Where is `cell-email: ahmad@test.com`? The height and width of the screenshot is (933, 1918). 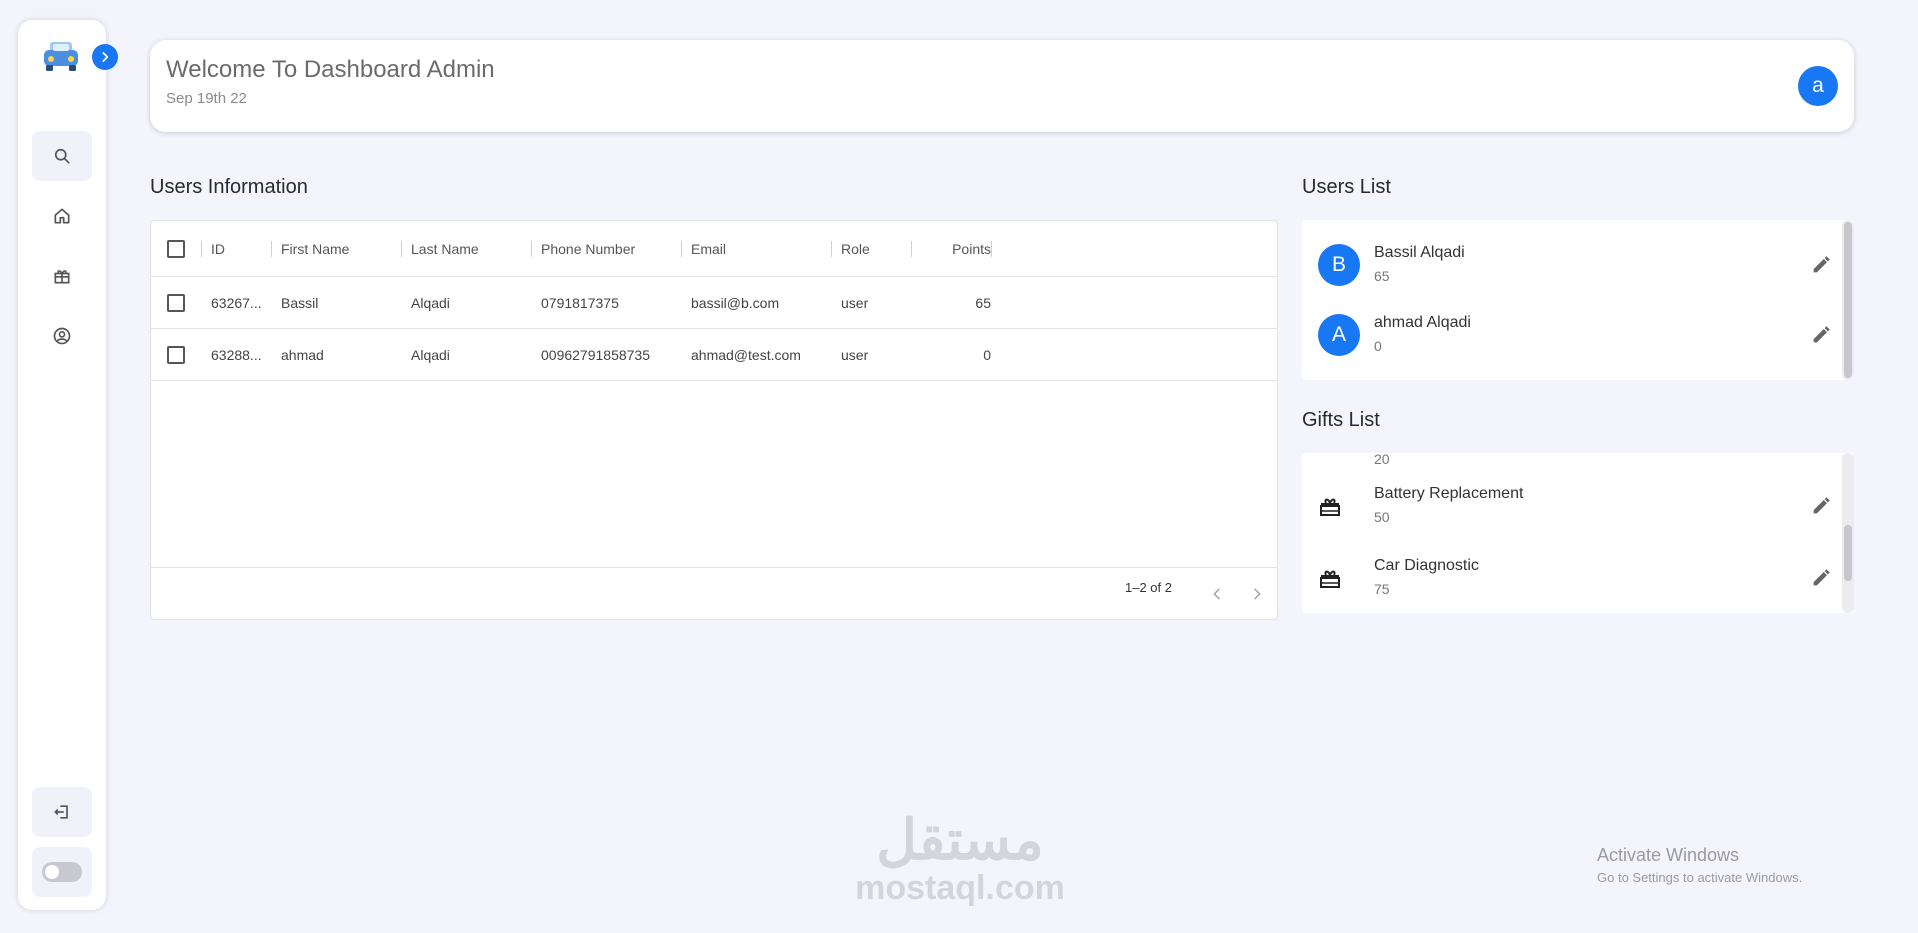
cell-email: ahmad@test.com is located at coordinates (746, 354).